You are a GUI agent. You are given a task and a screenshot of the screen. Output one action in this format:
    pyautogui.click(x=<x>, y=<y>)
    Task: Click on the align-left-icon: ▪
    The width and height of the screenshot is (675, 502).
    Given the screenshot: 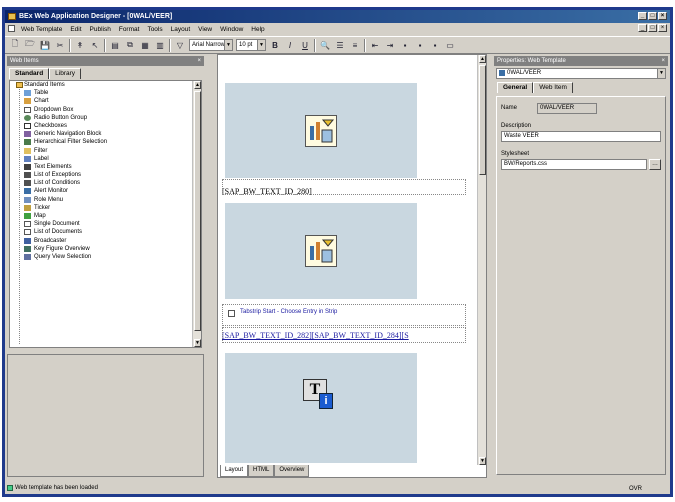 What is the action you would take?
    pyautogui.click(x=405, y=45)
    